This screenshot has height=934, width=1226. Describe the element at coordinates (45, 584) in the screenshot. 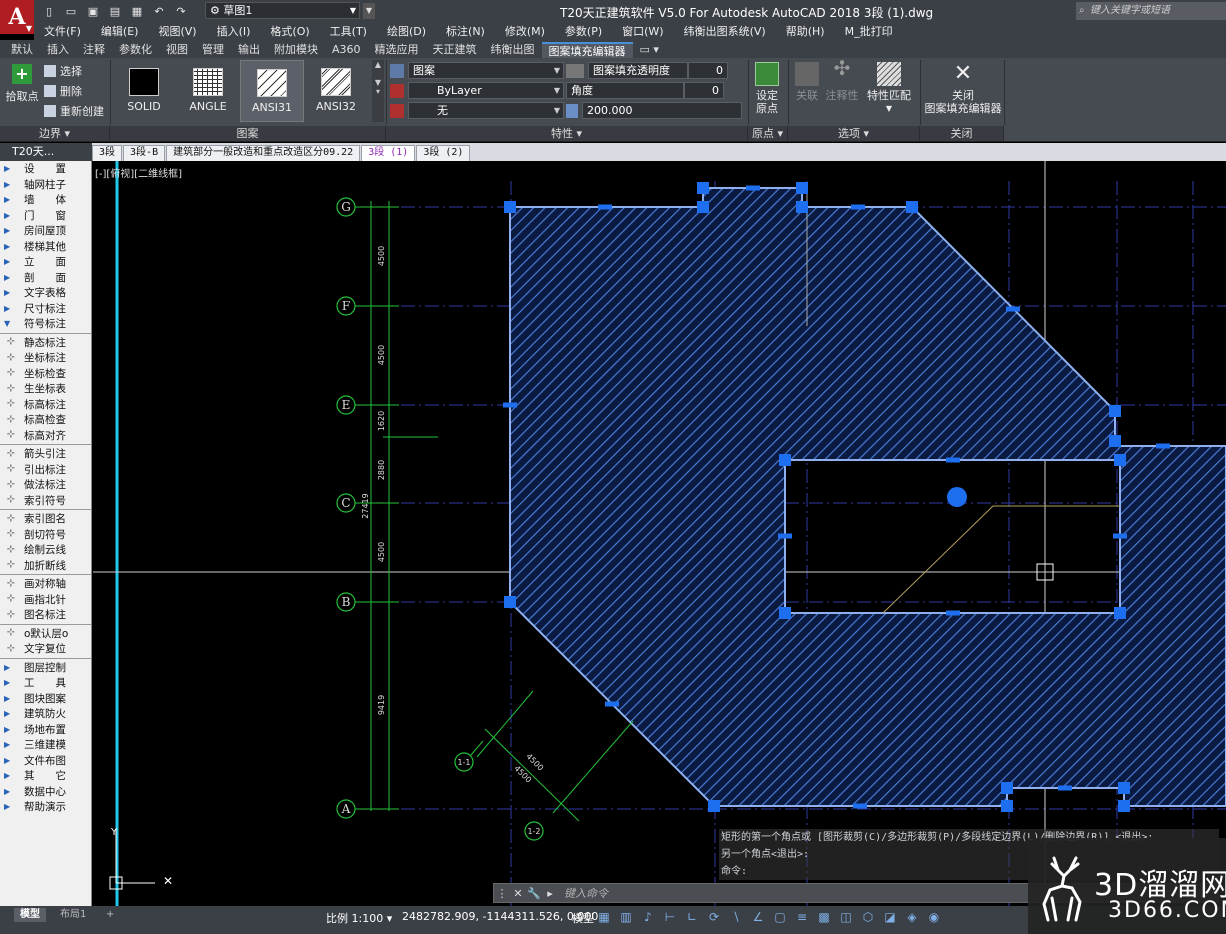

I see `t20-menu-item: ⊹ 画对称轴` at that location.